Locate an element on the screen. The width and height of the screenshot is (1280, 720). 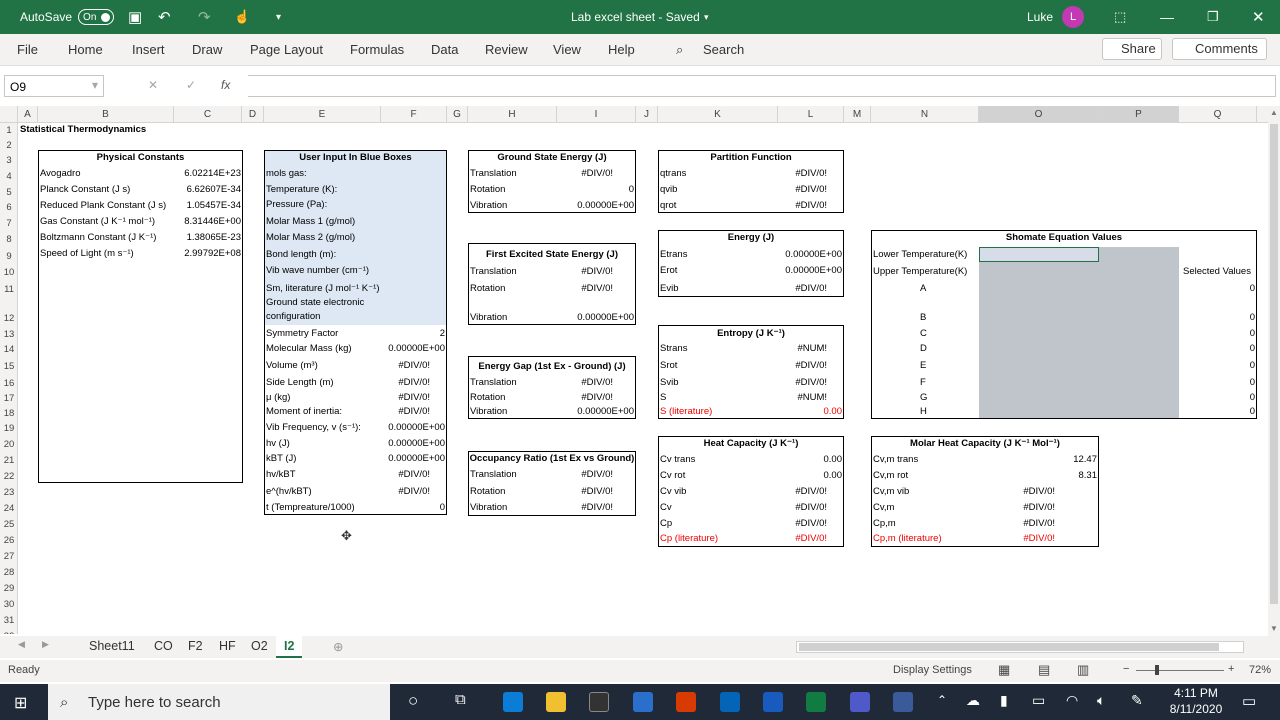
row-value: #NUM! is located at coordinates (802, 349).